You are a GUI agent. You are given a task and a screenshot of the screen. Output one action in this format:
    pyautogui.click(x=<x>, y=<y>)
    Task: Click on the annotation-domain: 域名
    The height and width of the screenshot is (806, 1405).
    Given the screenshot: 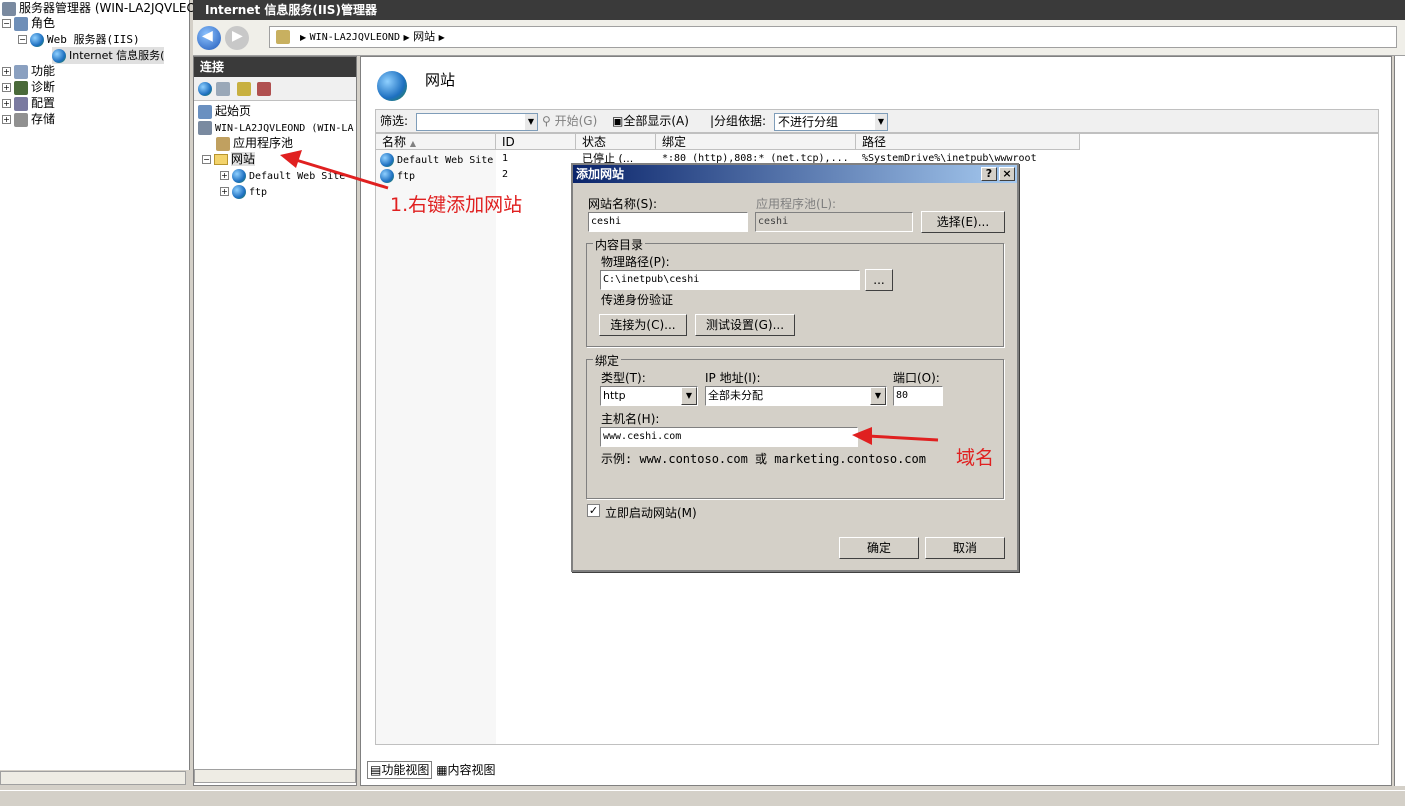 What is the action you would take?
    pyautogui.click(x=975, y=458)
    